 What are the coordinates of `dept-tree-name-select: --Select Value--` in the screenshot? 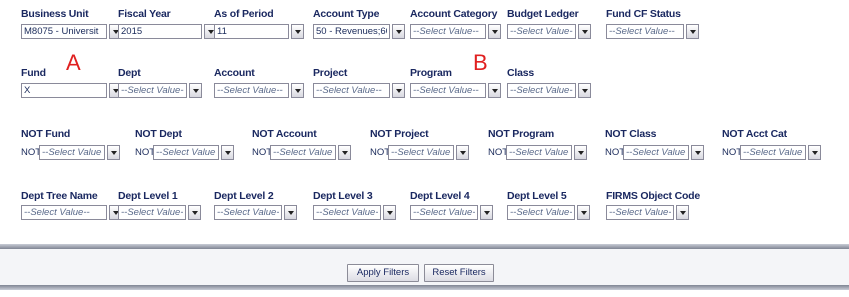 It's located at (64, 212).